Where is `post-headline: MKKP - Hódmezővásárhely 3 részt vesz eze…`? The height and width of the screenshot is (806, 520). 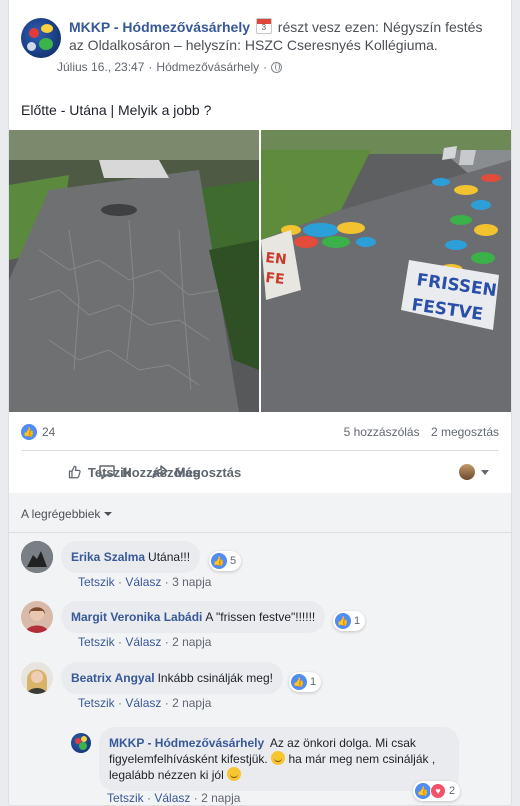 post-headline: MKKP - Hódmezővásárhely 3 részt vesz eze… is located at coordinates (285, 36).